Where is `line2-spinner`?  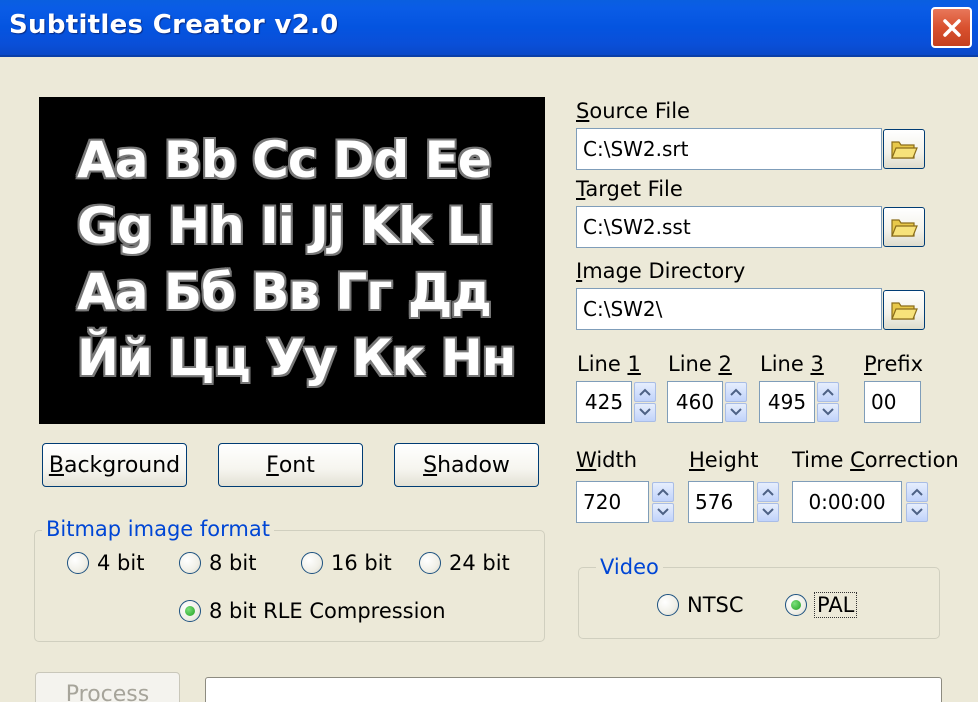
line2-spinner is located at coordinates (736, 402).